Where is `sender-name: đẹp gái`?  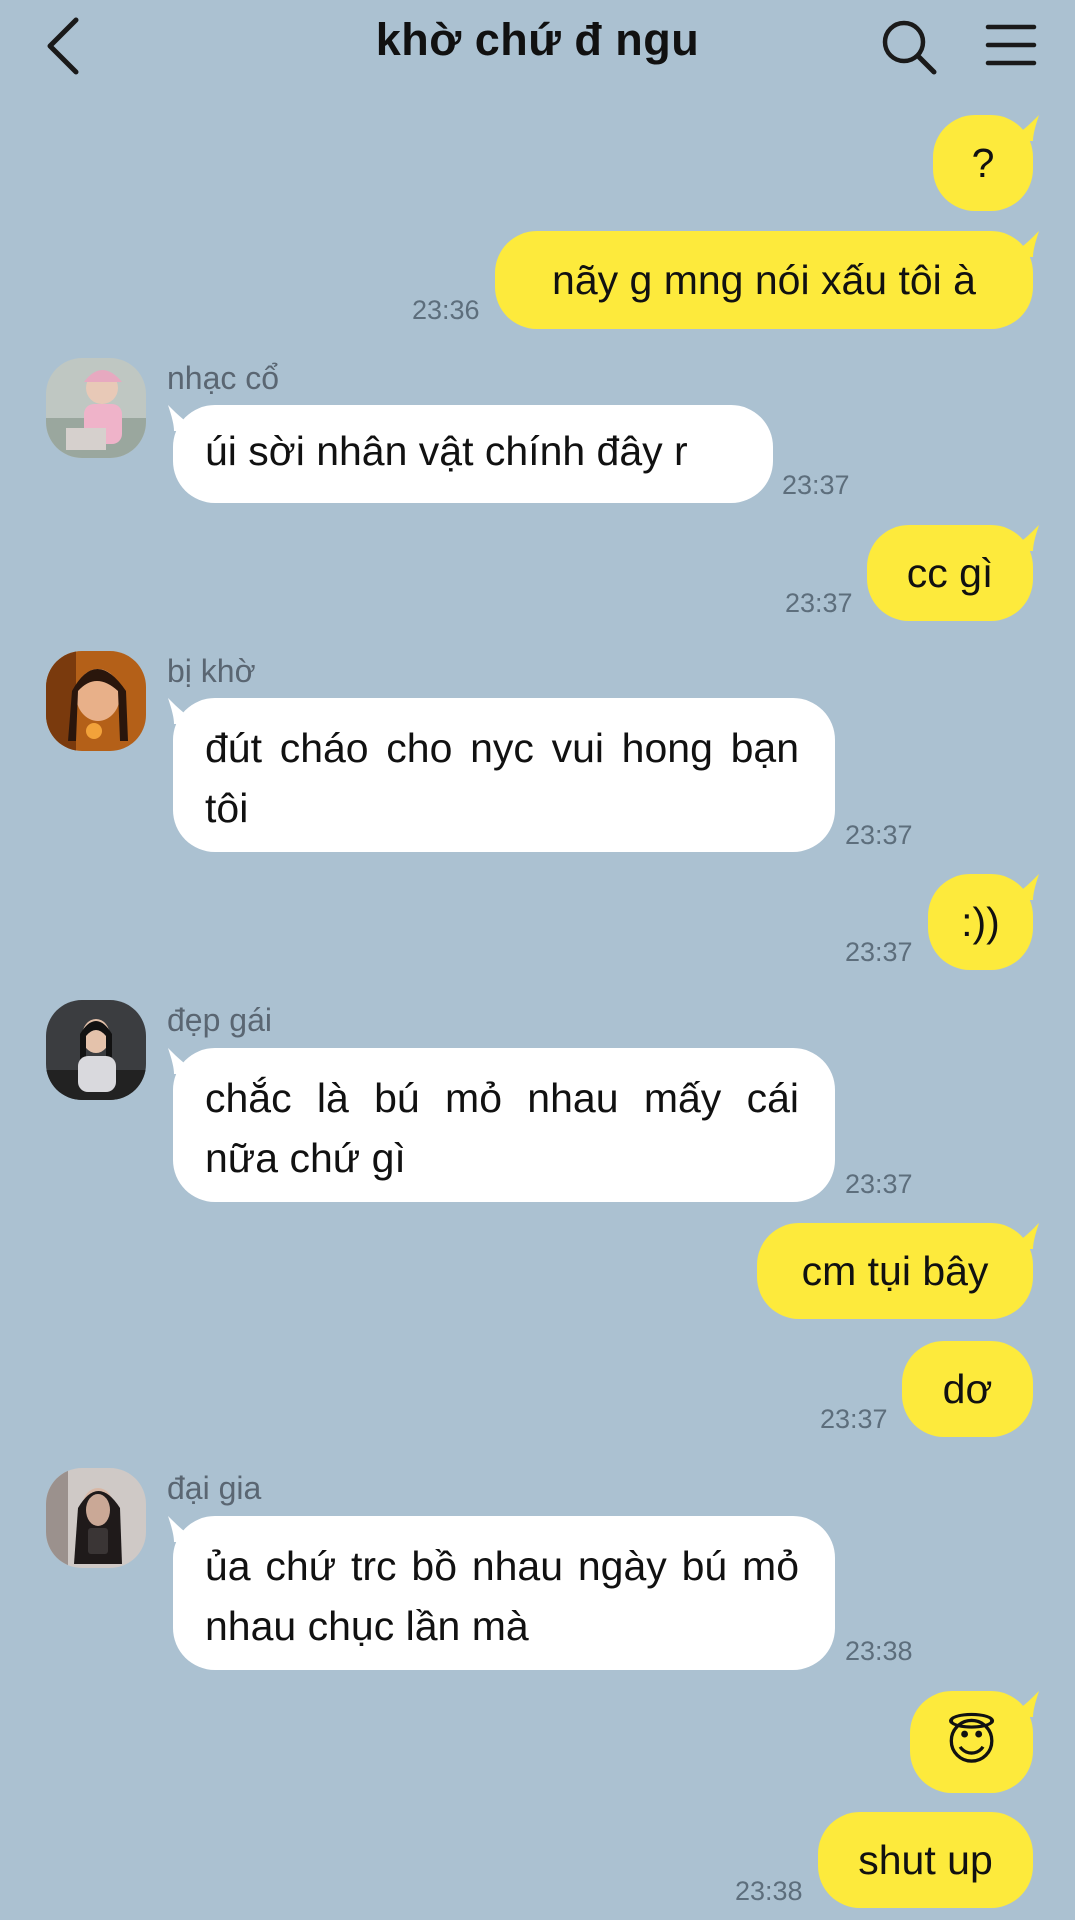 sender-name: đẹp gái is located at coordinates (219, 1020).